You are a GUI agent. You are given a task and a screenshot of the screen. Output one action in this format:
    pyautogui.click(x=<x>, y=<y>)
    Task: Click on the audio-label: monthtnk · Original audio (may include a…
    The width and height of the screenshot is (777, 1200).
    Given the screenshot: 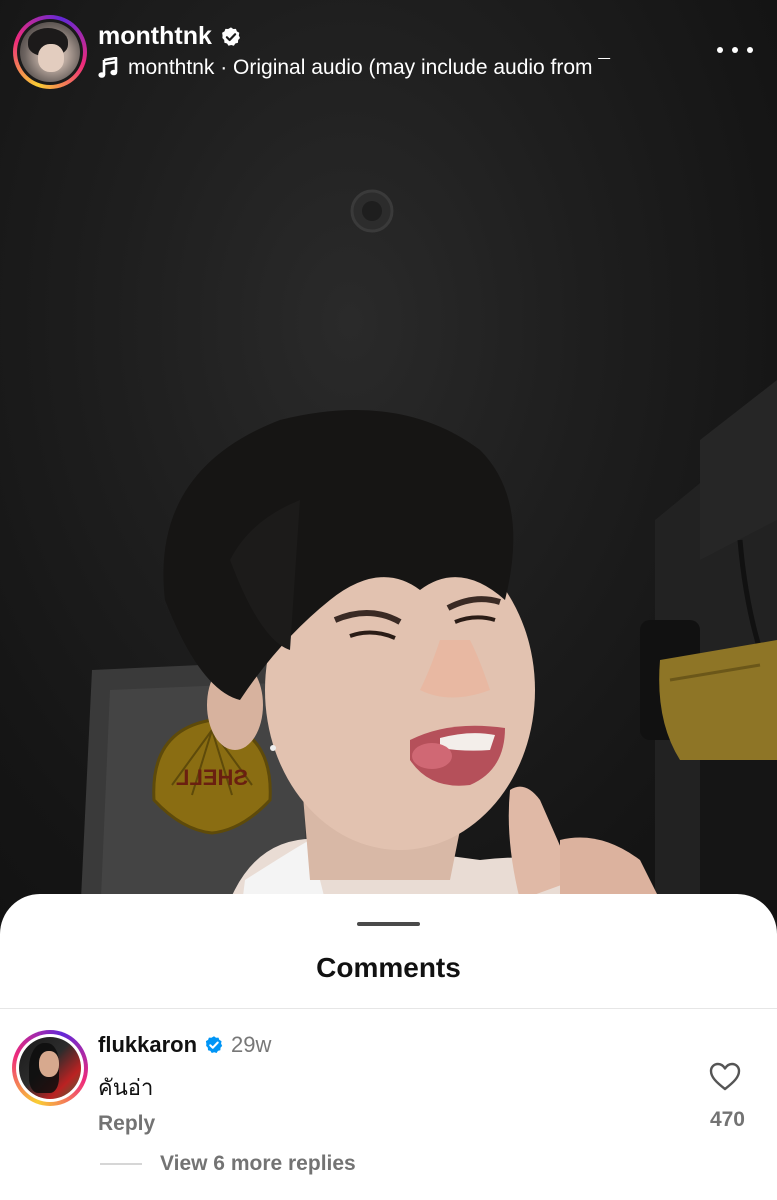 What is the action you would take?
    pyautogui.click(x=369, y=67)
    